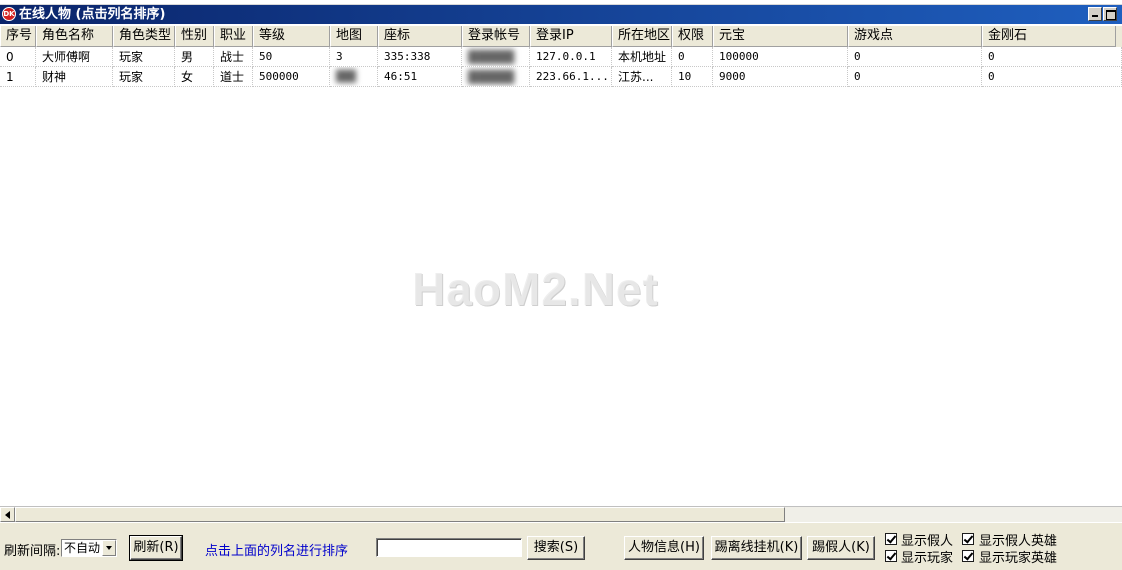  I want to click on column-header-permission: 权限, so click(692, 36).